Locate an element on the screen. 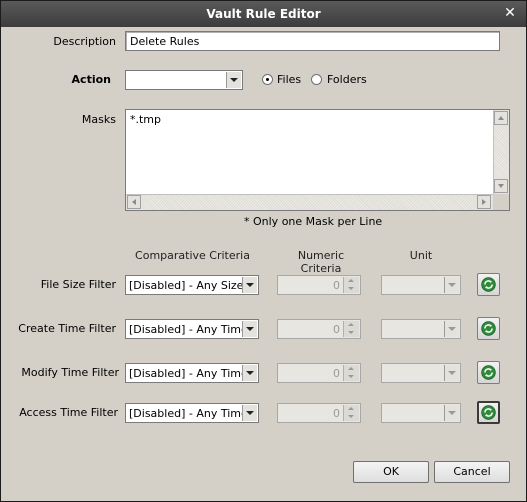  action-select is located at coordinates (184, 80).